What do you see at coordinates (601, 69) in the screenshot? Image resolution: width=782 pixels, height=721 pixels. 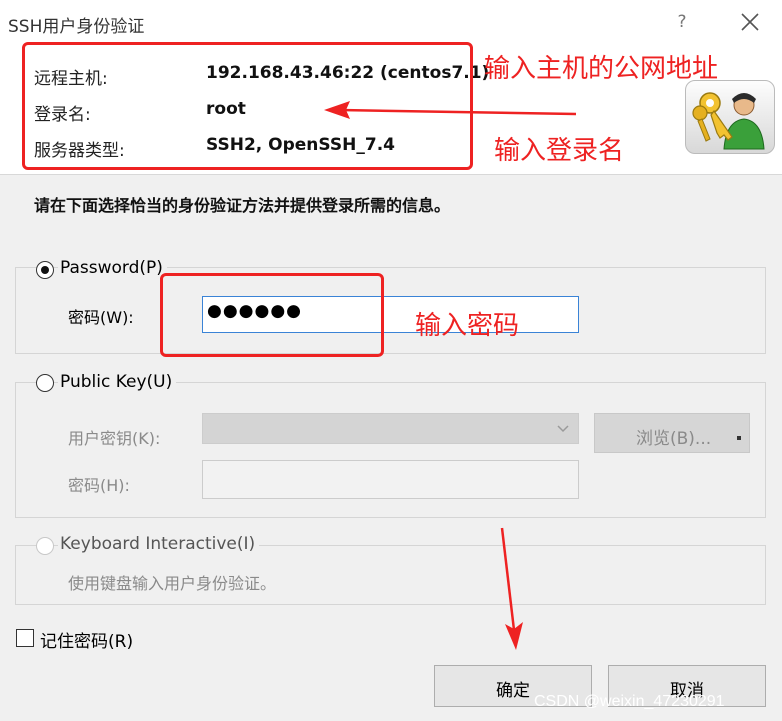 I see `annotation-public-ip: 输入主机的公网地址` at bounding box center [601, 69].